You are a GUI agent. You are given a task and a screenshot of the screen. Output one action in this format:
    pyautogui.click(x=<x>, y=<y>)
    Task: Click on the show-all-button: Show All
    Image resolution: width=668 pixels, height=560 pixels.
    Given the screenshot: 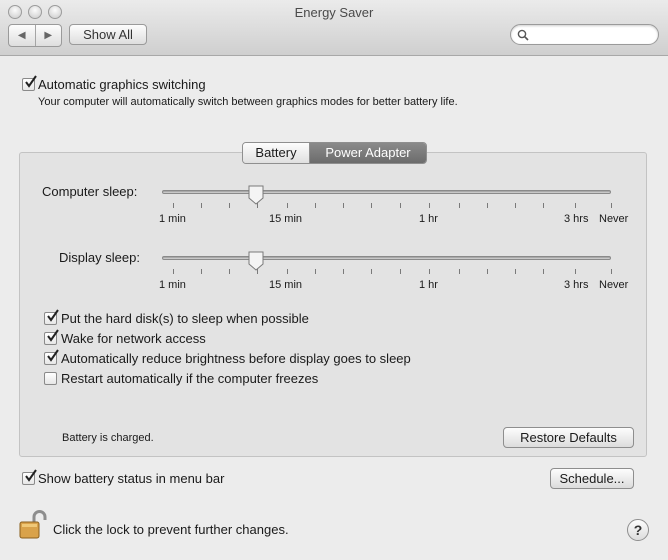 What is the action you would take?
    pyautogui.click(x=108, y=34)
    